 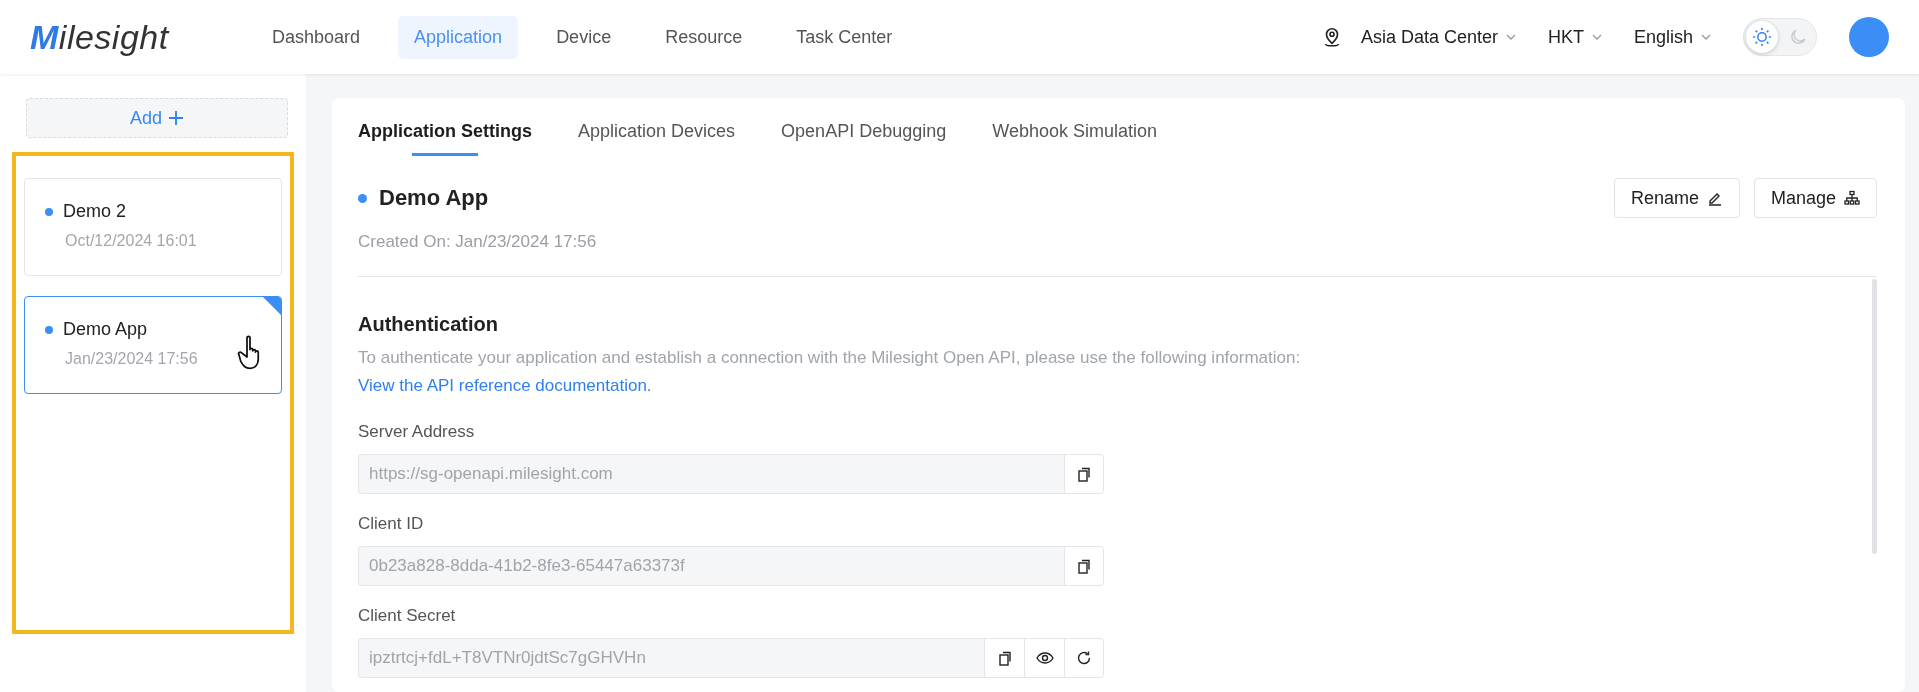 I want to click on field-label: Server Address, so click(x=417, y=432).